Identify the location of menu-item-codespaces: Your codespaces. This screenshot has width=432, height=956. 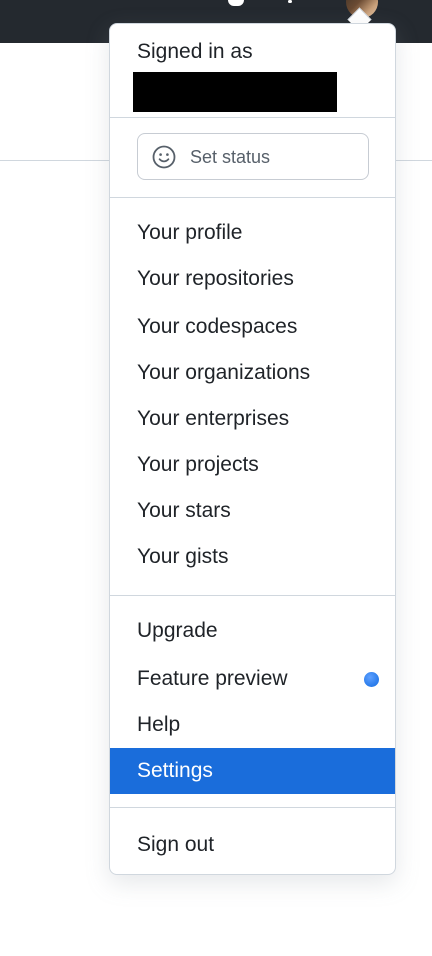
(252, 327).